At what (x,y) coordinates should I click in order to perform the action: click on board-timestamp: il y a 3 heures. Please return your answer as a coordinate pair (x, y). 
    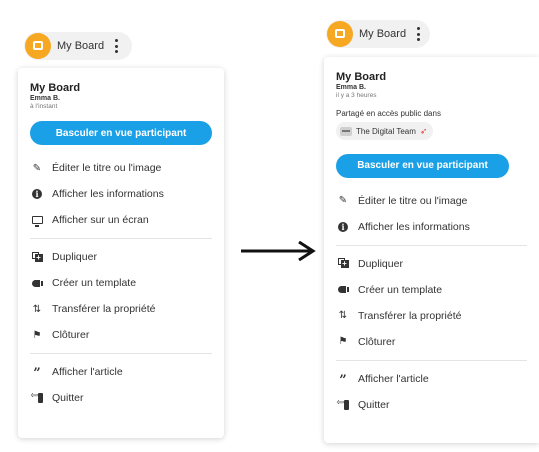
    Looking at the image, I should click on (356, 95).